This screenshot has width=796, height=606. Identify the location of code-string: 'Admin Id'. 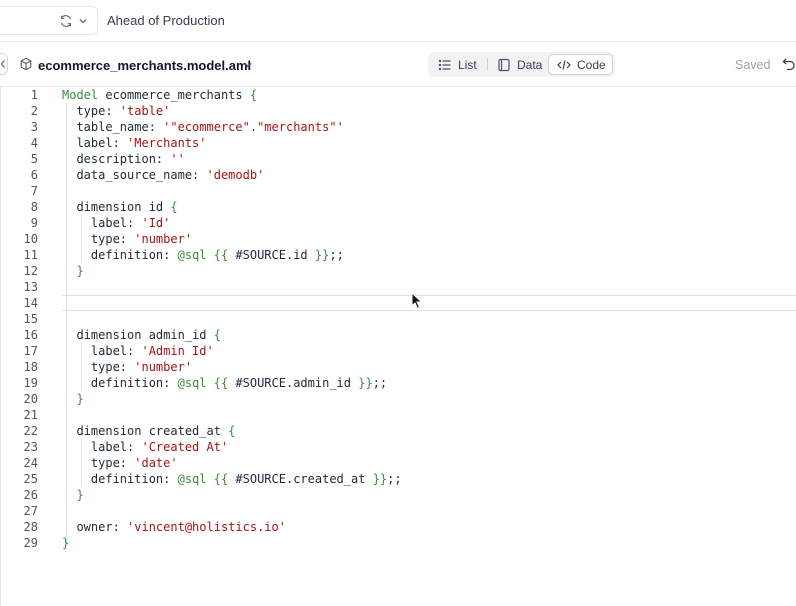
(177, 351).